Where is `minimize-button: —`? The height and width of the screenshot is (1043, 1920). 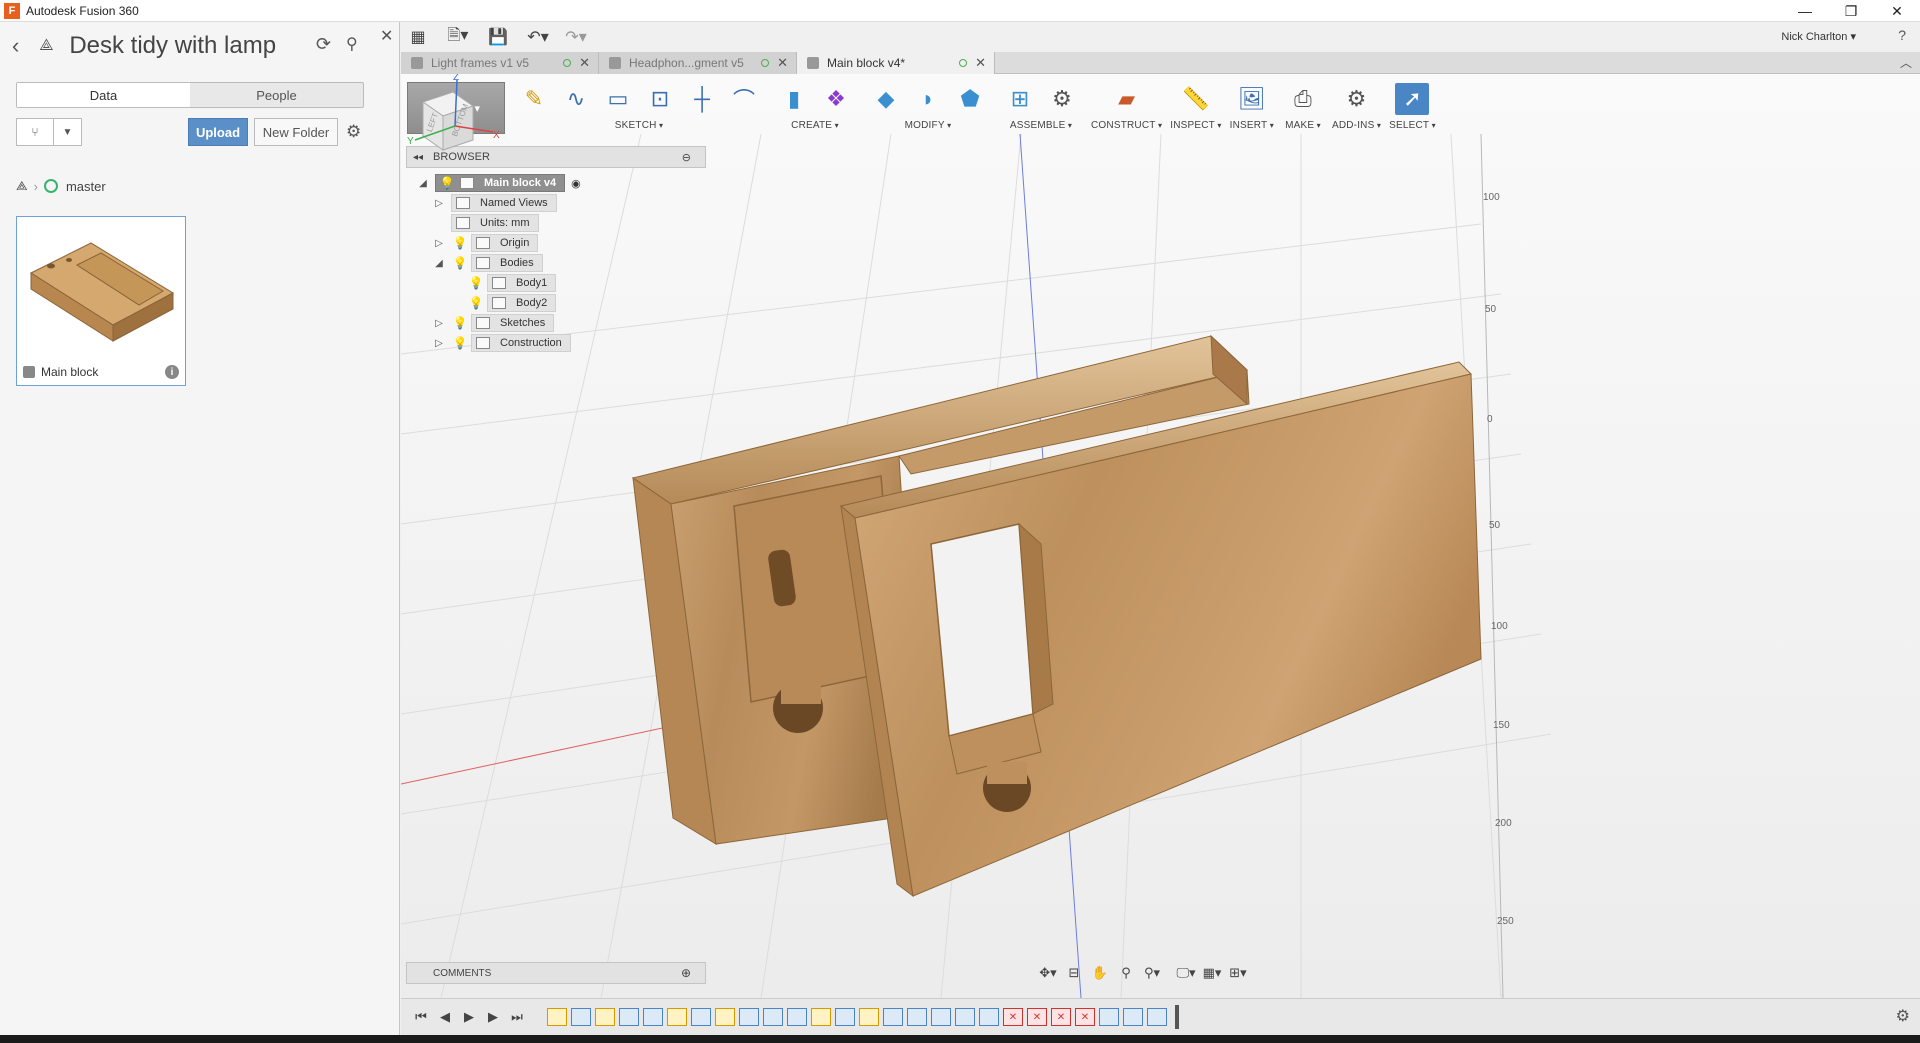 minimize-button: — is located at coordinates (1805, 11).